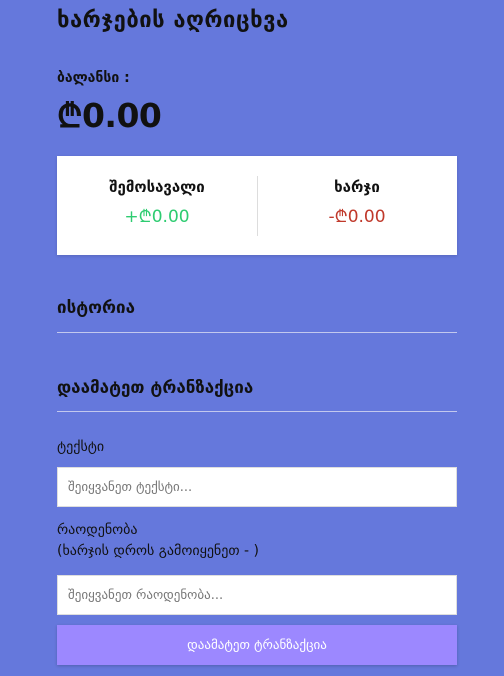 This screenshot has width=504, height=676. What do you see at coordinates (109, 115) in the screenshot?
I see `balance-value: ₾0.00` at bounding box center [109, 115].